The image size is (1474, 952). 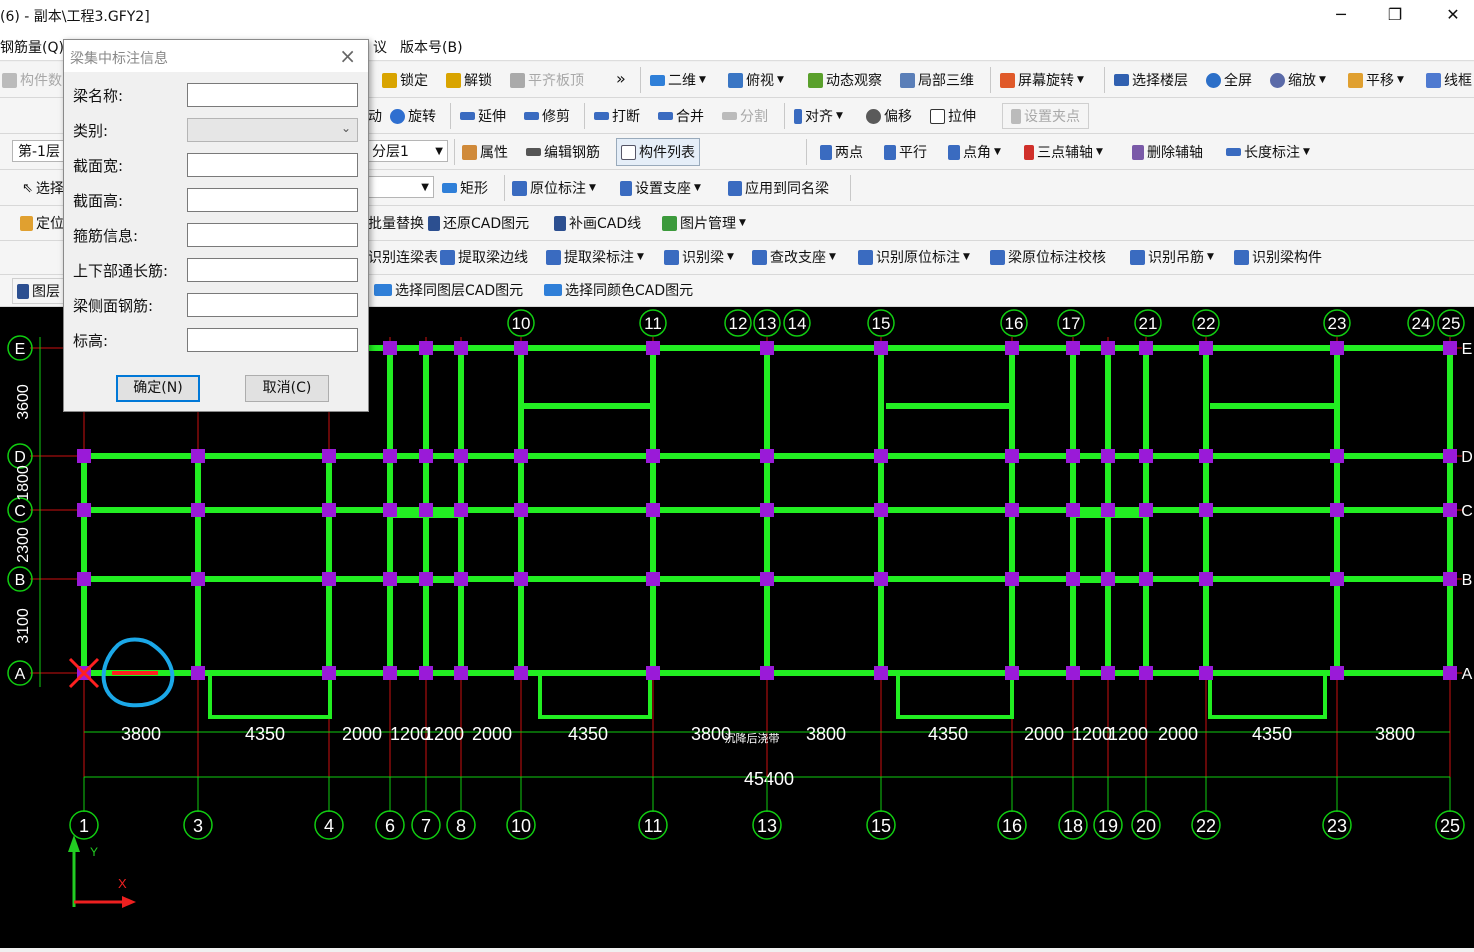 I want to click on stretch-button: 拉伸, so click(x=953, y=116).